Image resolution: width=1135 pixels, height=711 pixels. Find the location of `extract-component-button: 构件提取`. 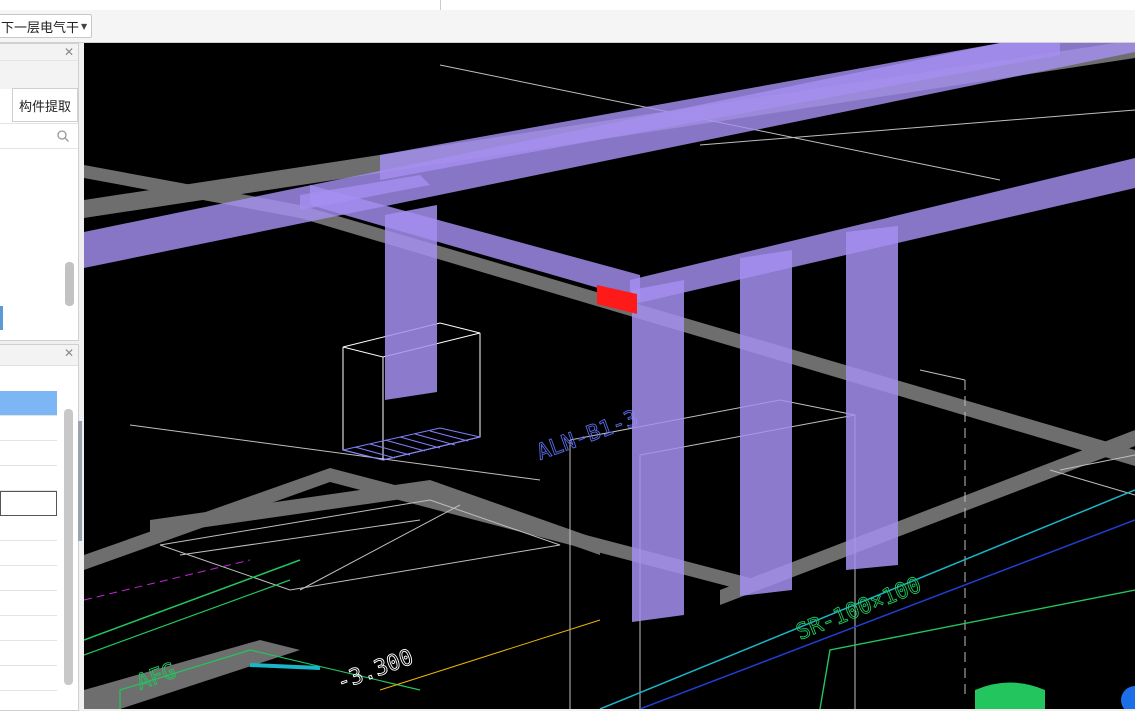

extract-component-button: 构件提取 is located at coordinates (44, 105).